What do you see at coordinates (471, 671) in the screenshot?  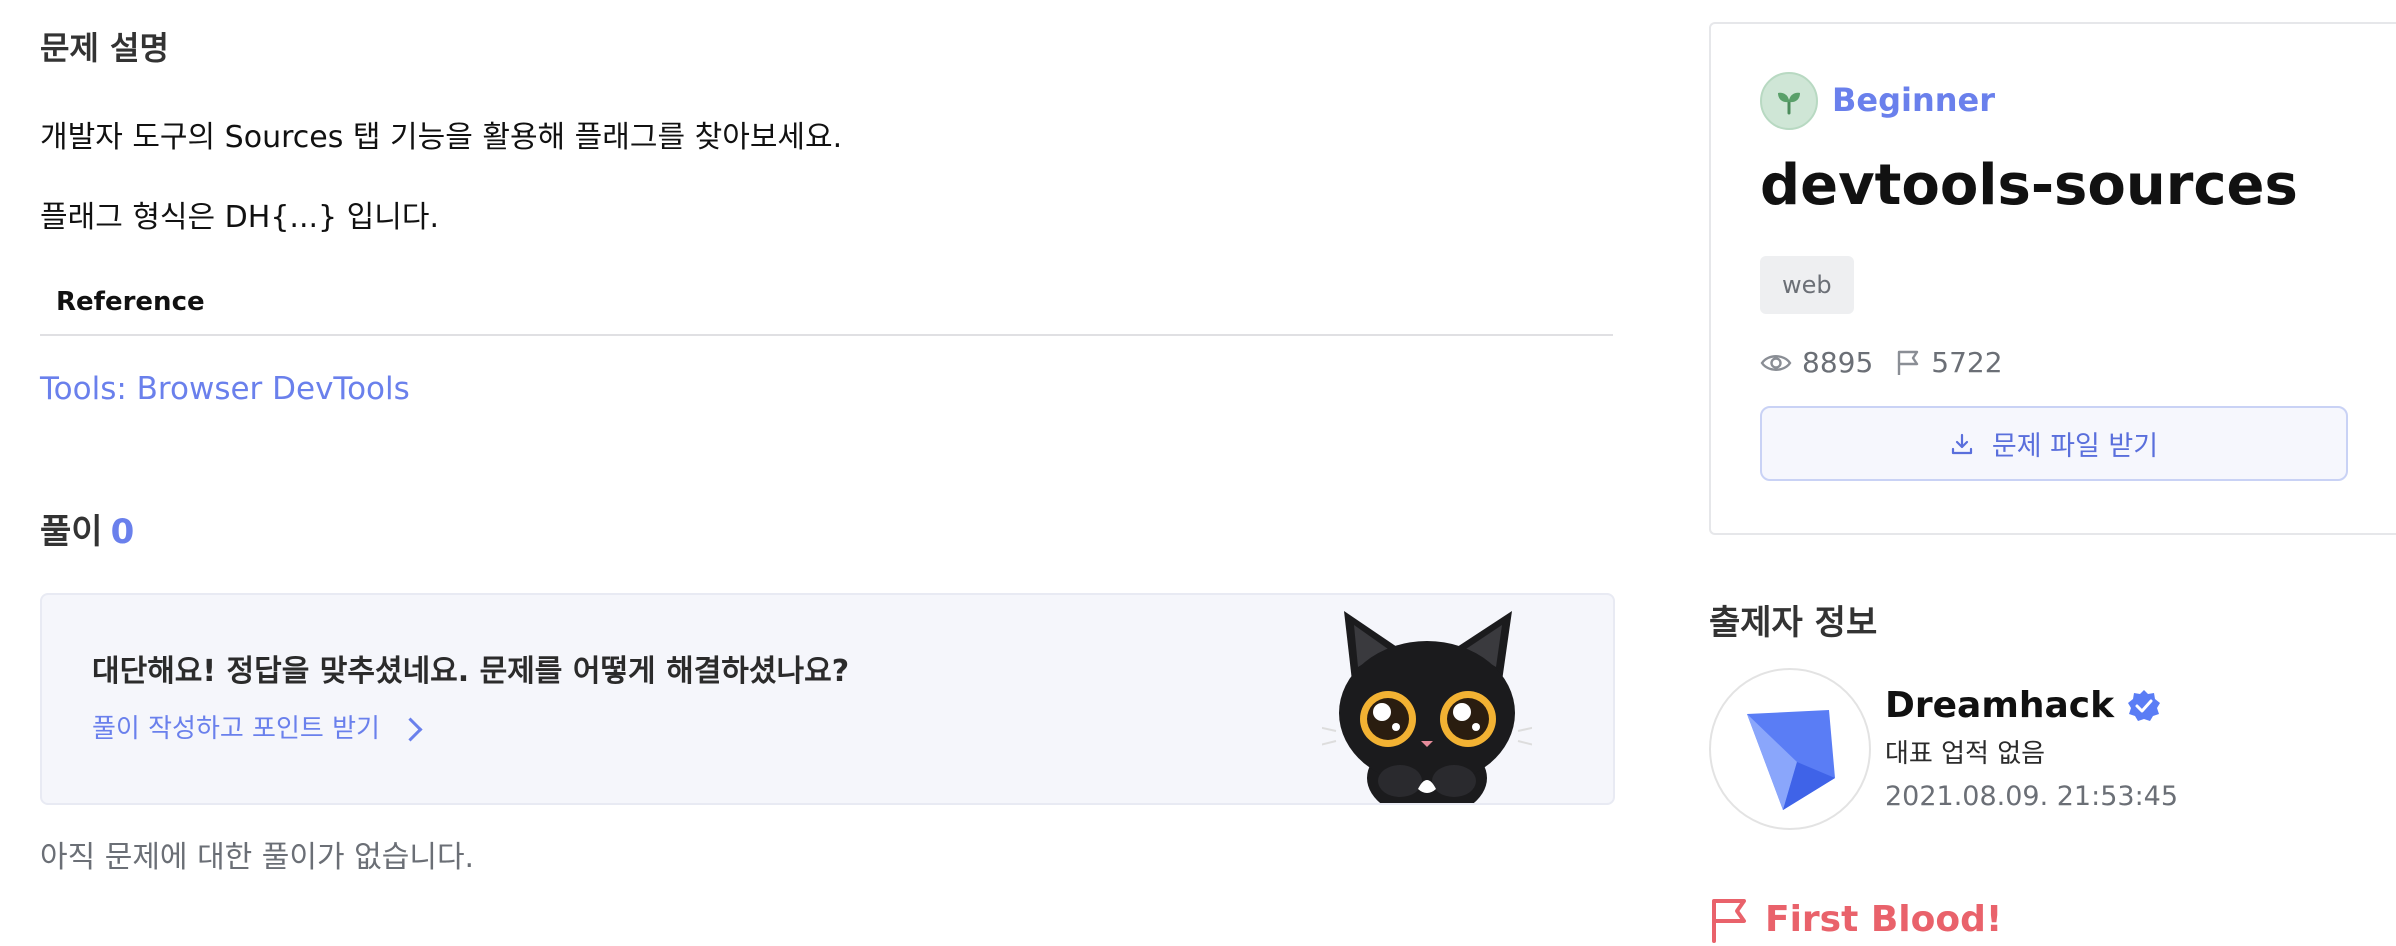 I see `solution-prompt-question: 대단해요! 정답을 맞추셨네요. 문제를 어떻게 해결하셨나요?` at bounding box center [471, 671].